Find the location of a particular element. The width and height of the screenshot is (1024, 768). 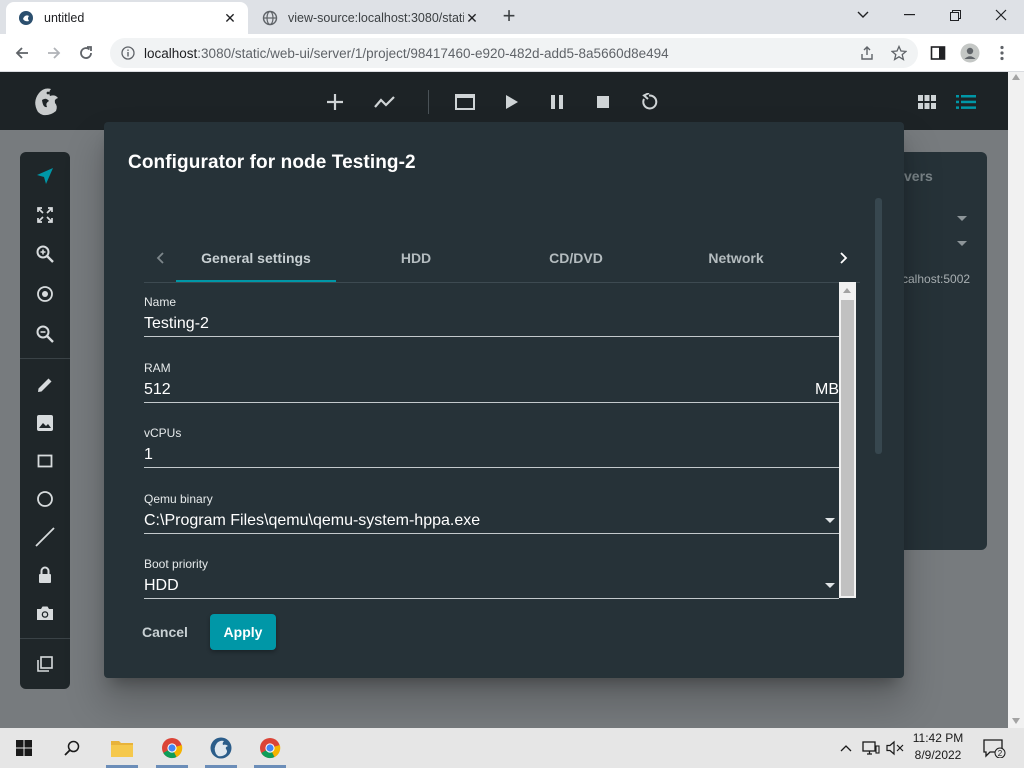

draw-ellipse-icon is located at coordinates (45, 499).